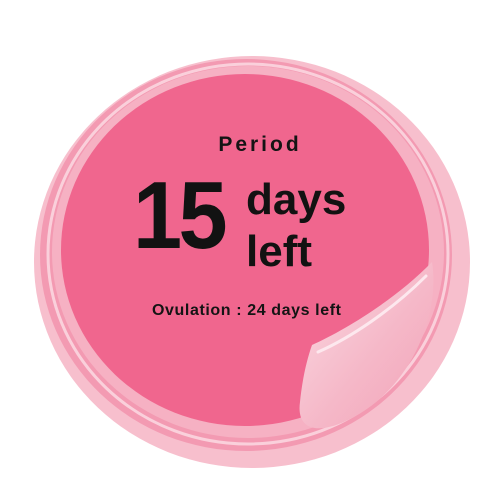  I want to click on left-unit-label: left, so click(279, 251).